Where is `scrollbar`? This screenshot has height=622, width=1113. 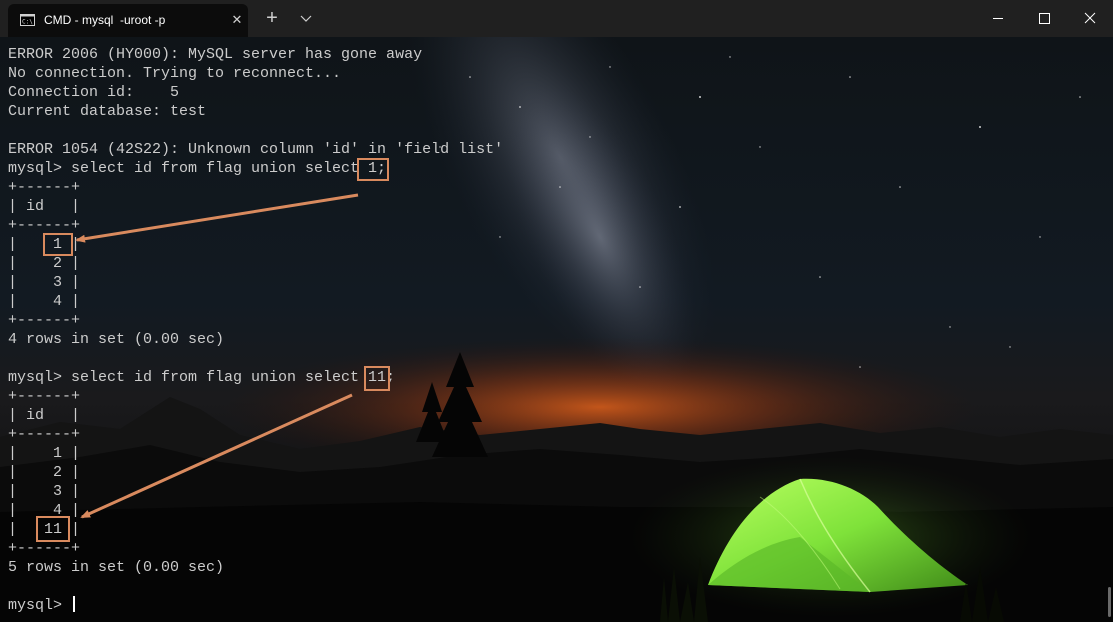
scrollbar is located at coordinates (1109, 602).